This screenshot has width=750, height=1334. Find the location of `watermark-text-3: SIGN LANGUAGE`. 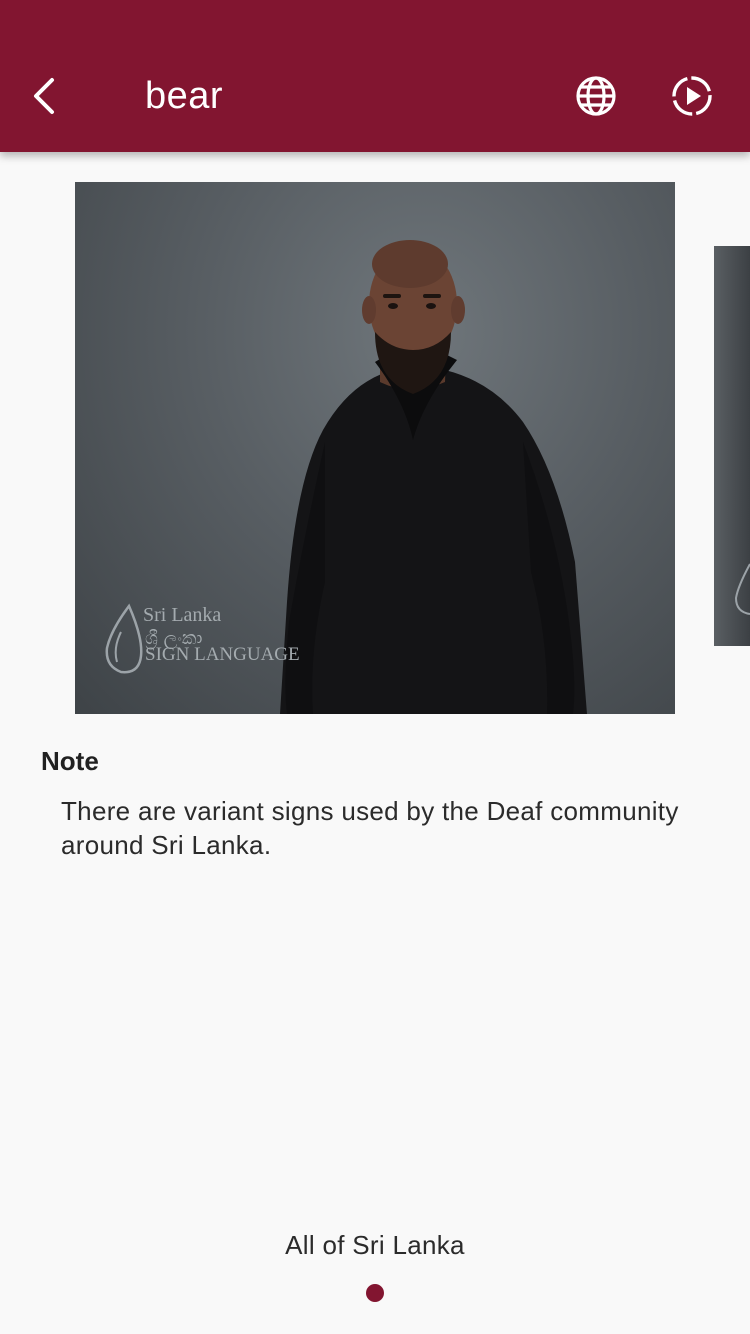

watermark-text-3: SIGN LANGUAGE is located at coordinates (222, 654).